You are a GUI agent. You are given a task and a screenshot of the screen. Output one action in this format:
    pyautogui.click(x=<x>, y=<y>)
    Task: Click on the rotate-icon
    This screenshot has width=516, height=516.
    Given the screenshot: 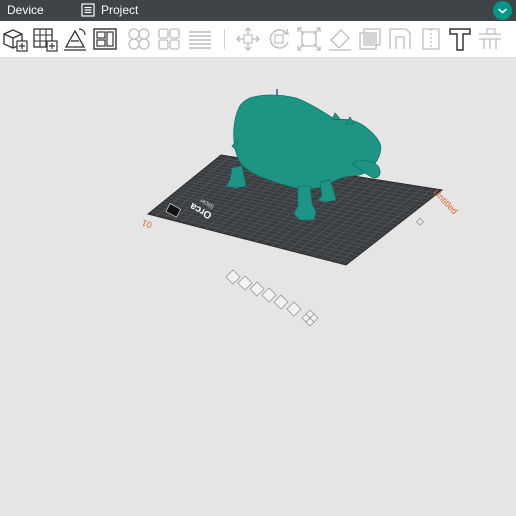 What is the action you would take?
    pyautogui.click(x=279, y=38)
    